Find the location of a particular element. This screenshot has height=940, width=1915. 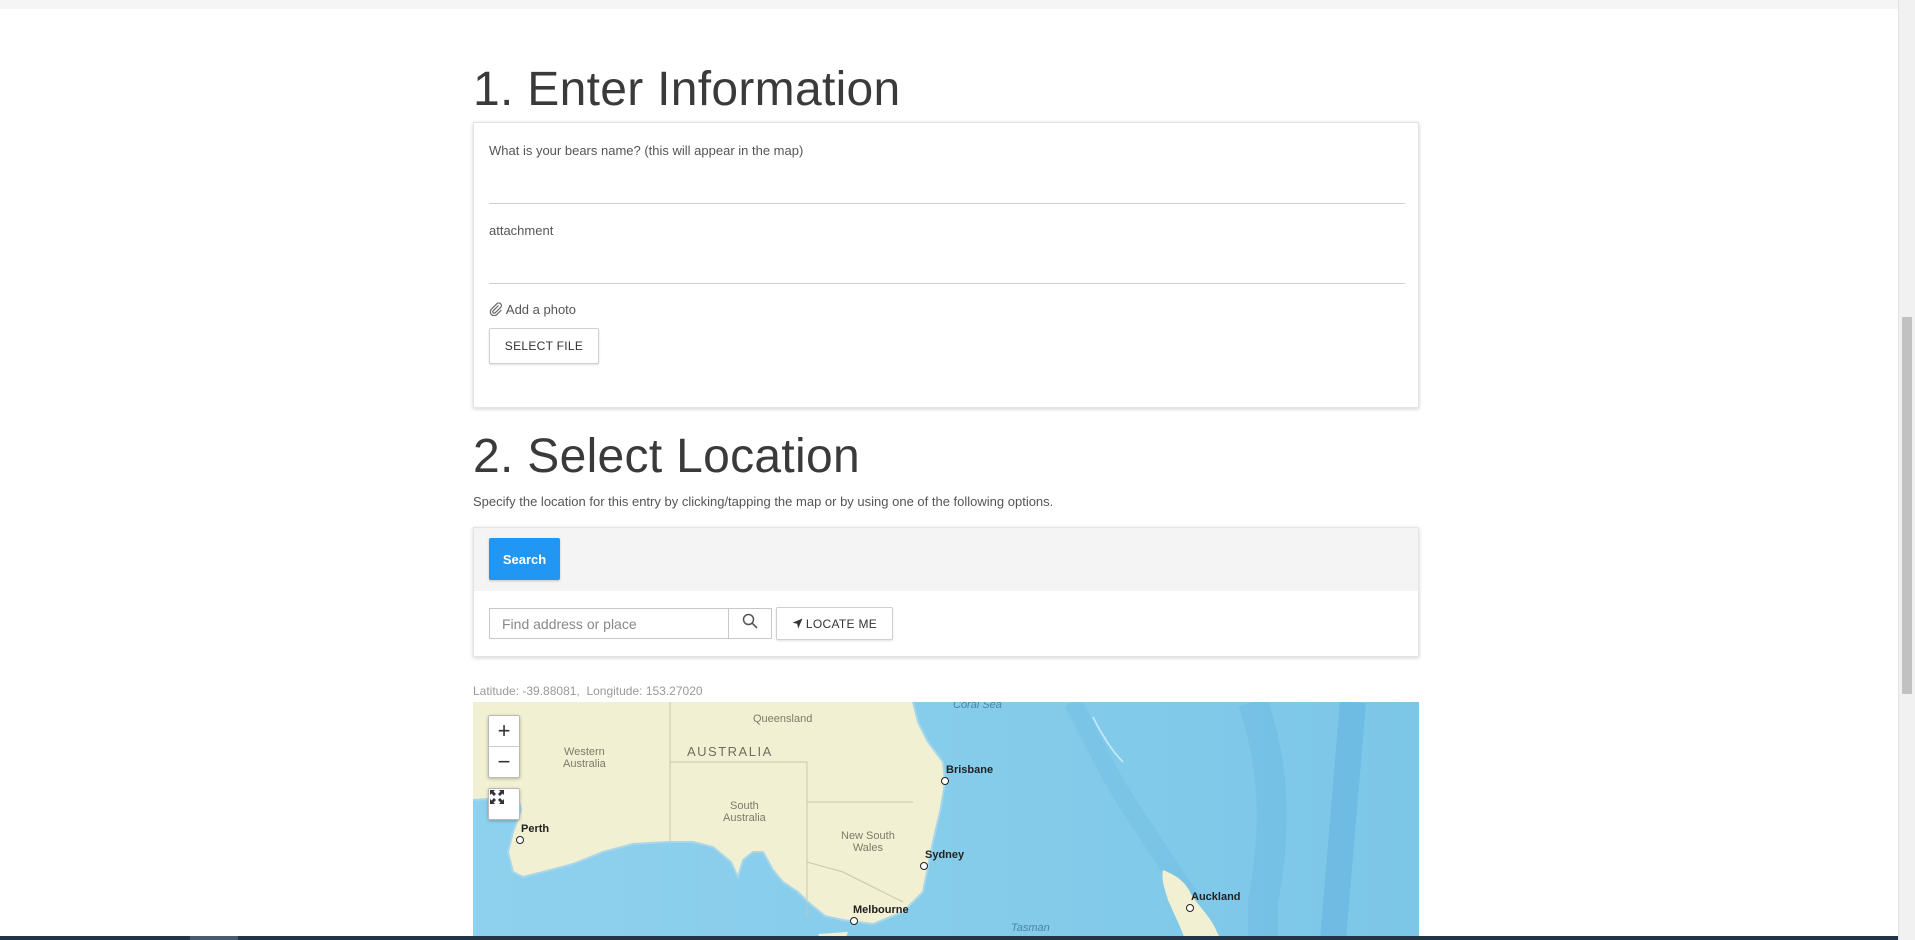

city-marker-perth is located at coordinates (520, 840).